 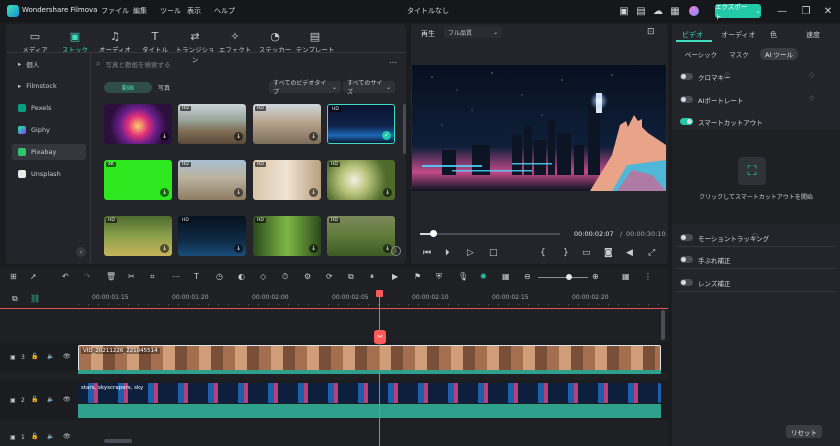 I want to click on display-icon: ▭, so click(x=586, y=253).